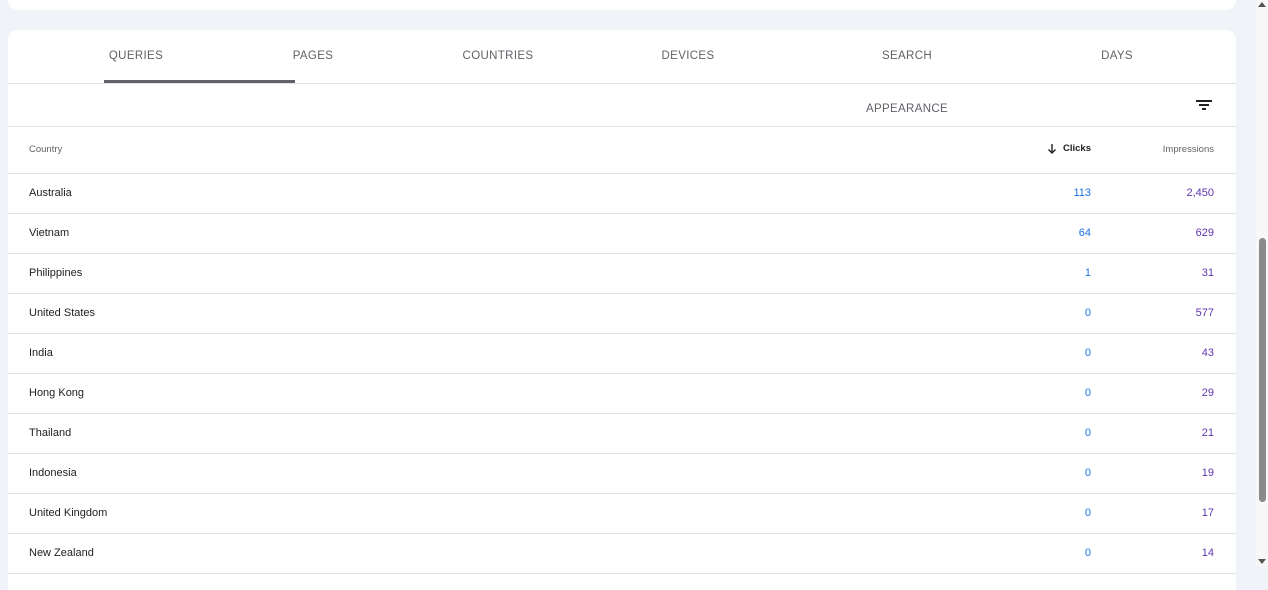 The image size is (1268, 590). Describe the element at coordinates (41, 353) in the screenshot. I see `cell-country: India` at that location.